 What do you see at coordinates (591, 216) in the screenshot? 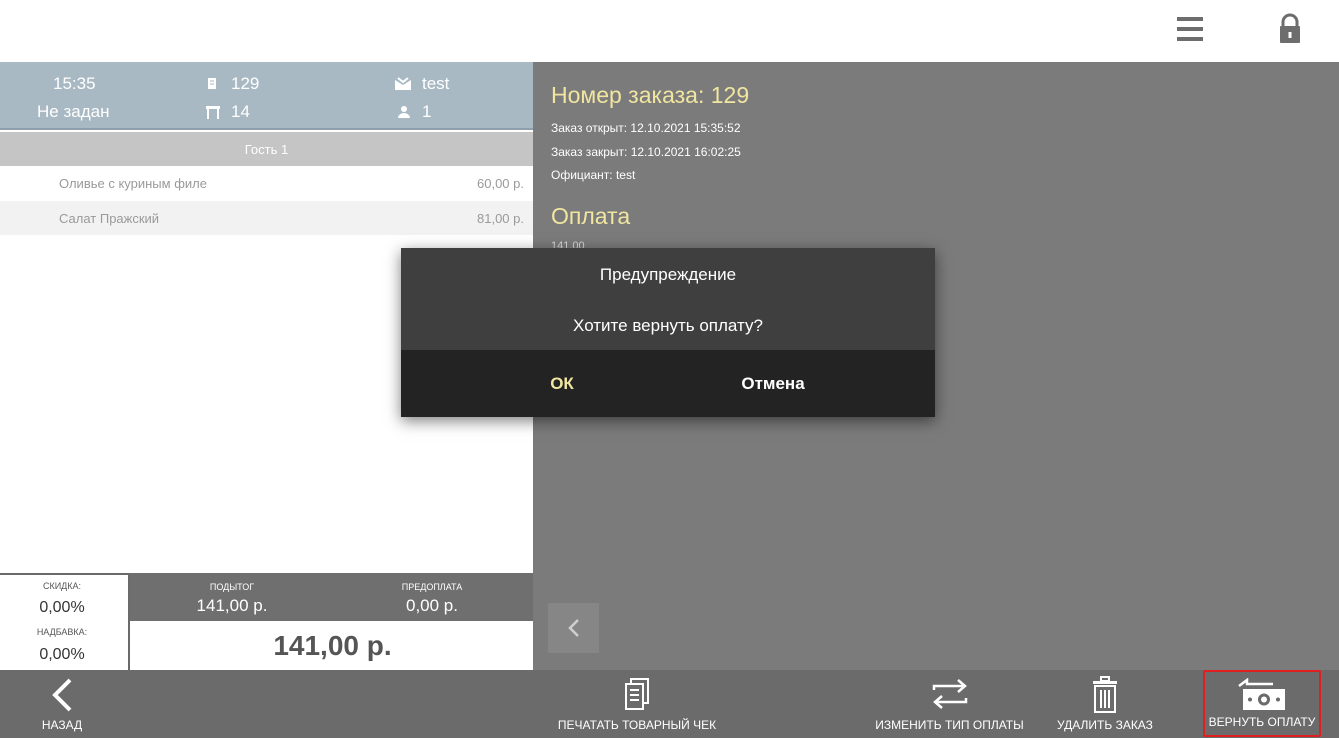
I see `payment-title: Оплата` at bounding box center [591, 216].